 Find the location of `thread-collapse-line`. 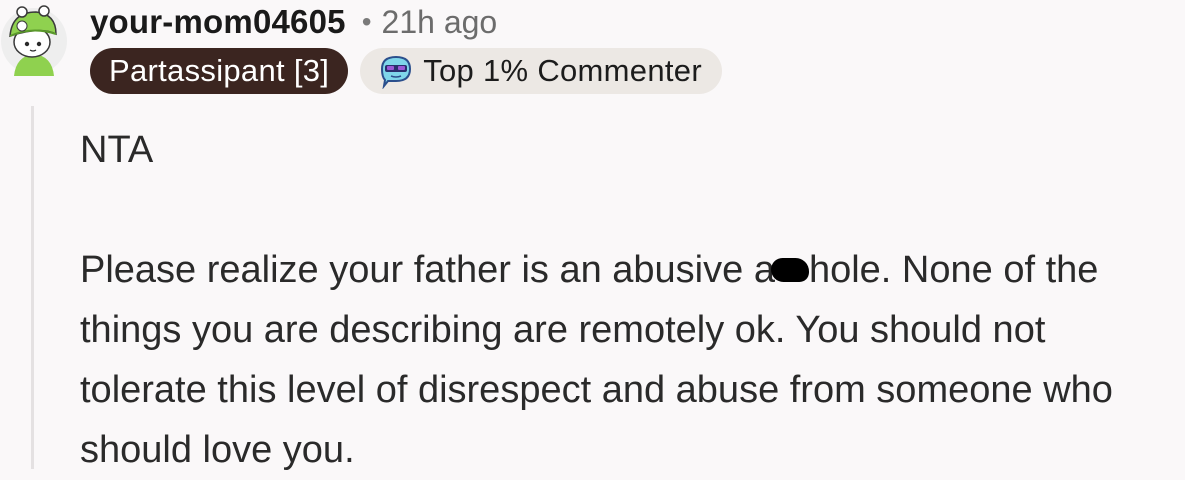

thread-collapse-line is located at coordinates (32, 287).